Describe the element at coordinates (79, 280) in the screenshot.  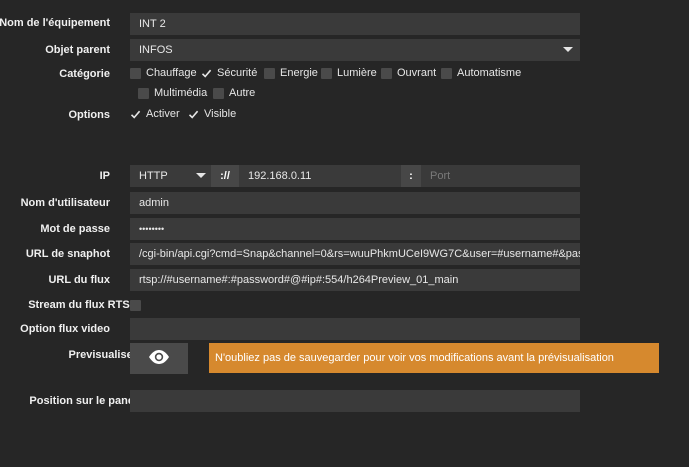
I see `stream-url-label: URL du flux` at that location.